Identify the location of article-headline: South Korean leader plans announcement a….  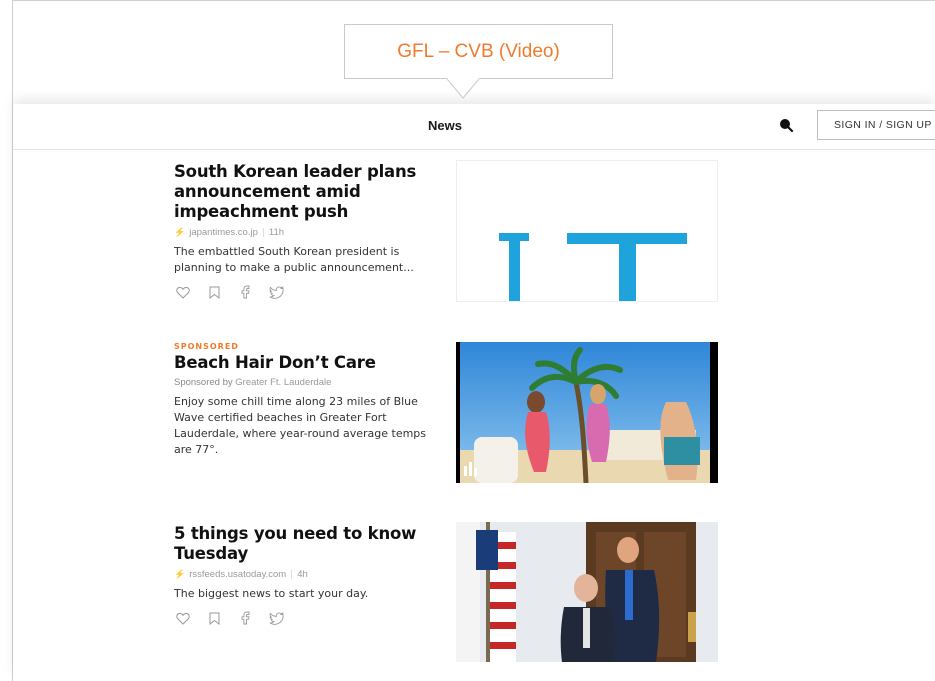
(309, 192).